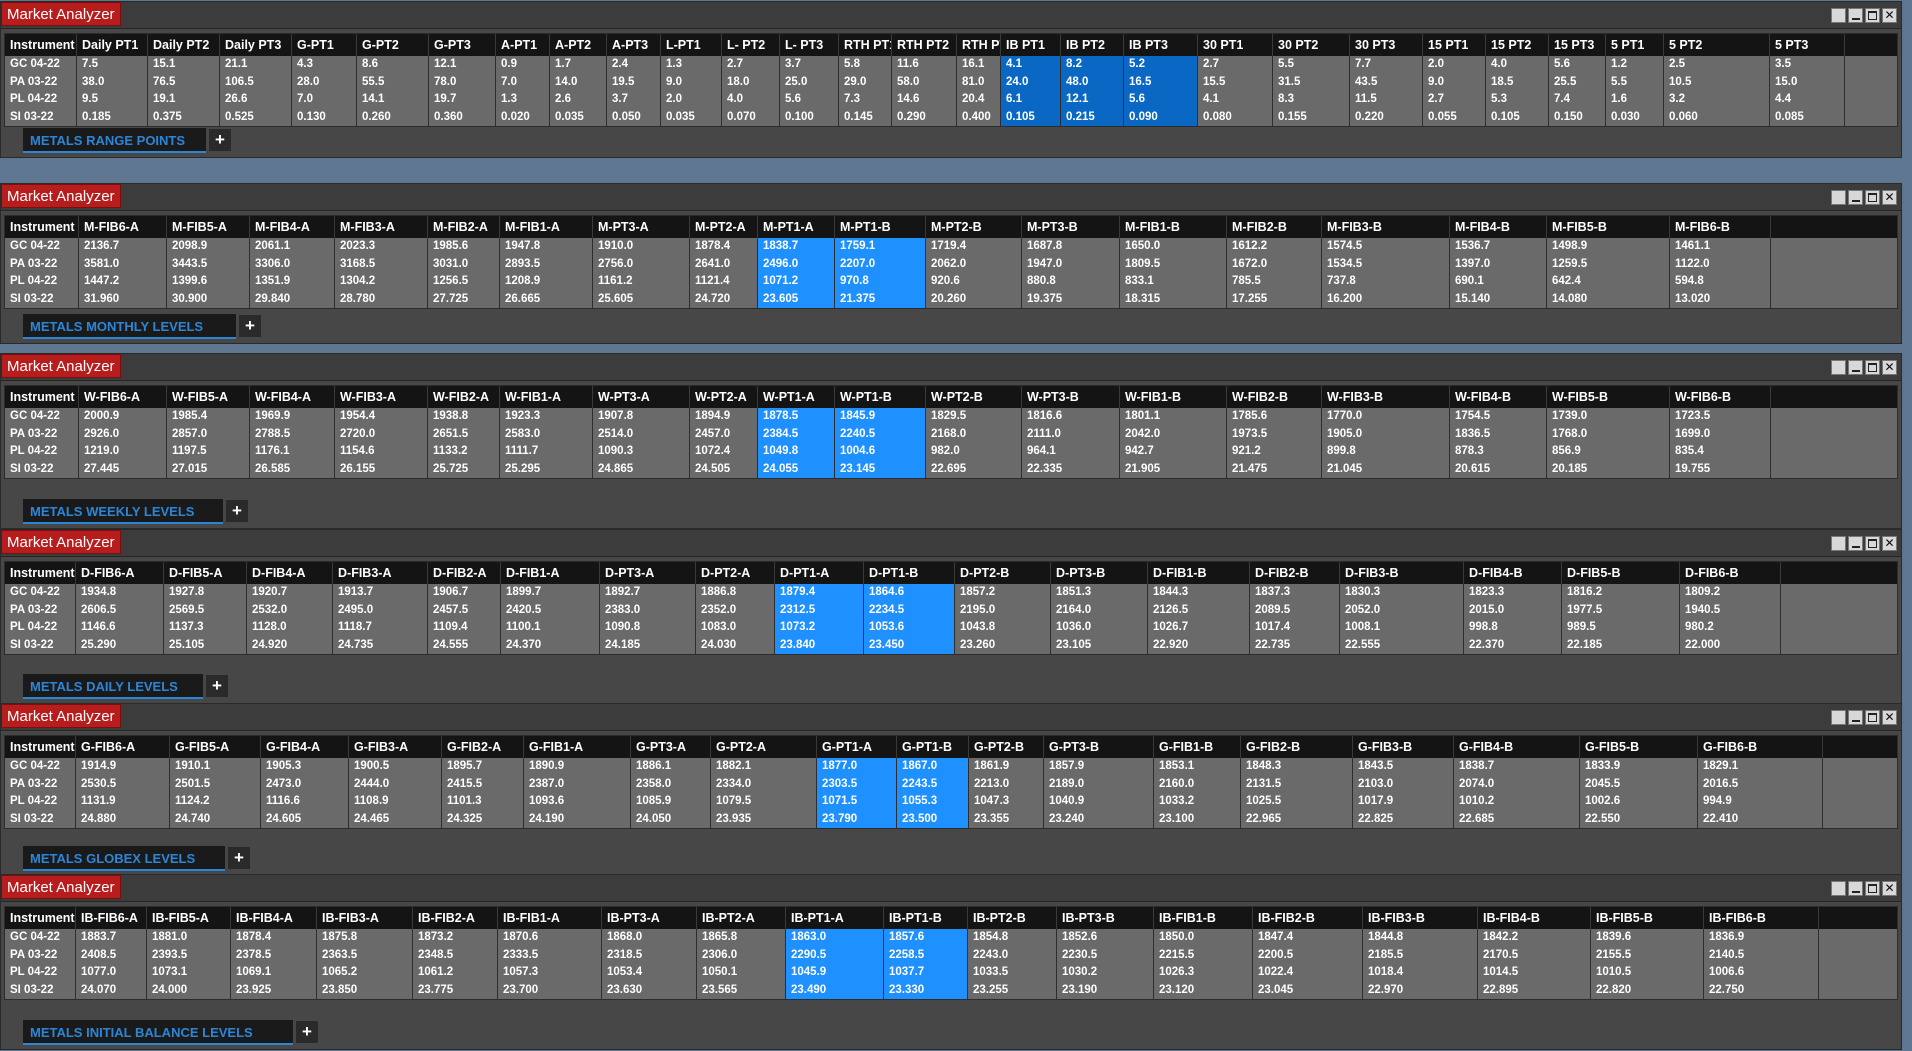 This screenshot has width=1912, height=1051. Describe the element at coordinates (1534, 938) in the screenshot. I see `level-cell: 1842.2` at that location.